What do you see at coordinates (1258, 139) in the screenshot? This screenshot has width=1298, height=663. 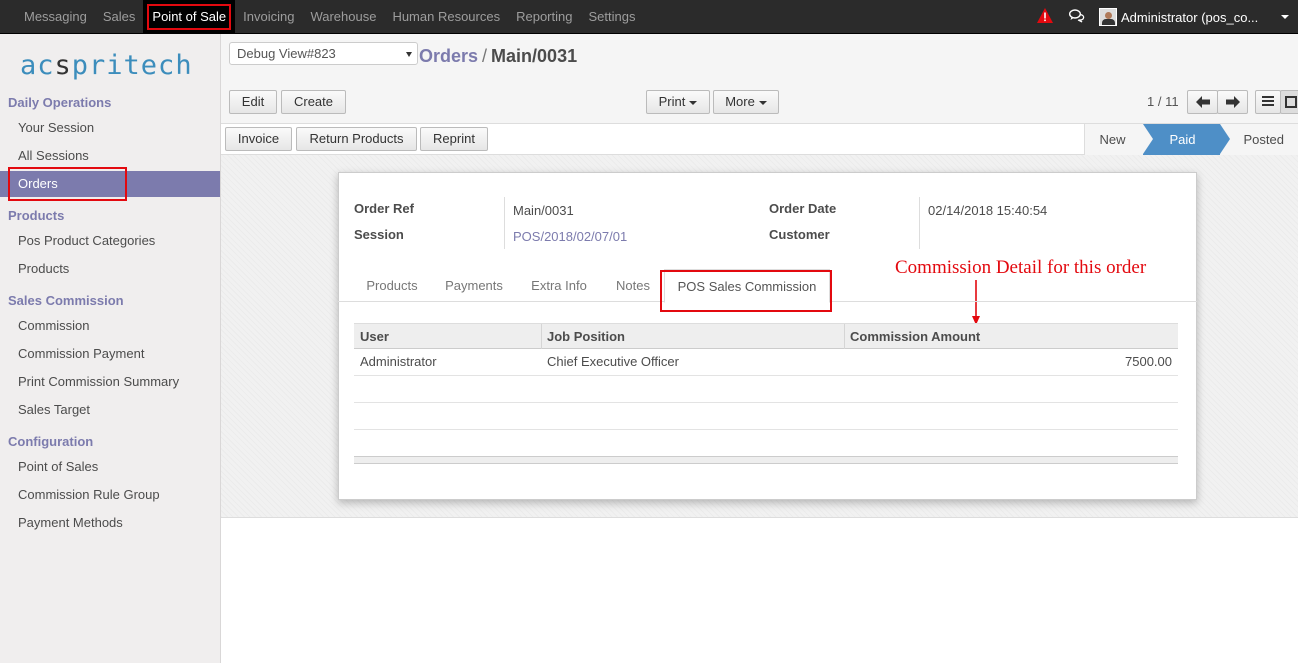 I see `stage-posted: Posted` at bounding box center [1258, 139].